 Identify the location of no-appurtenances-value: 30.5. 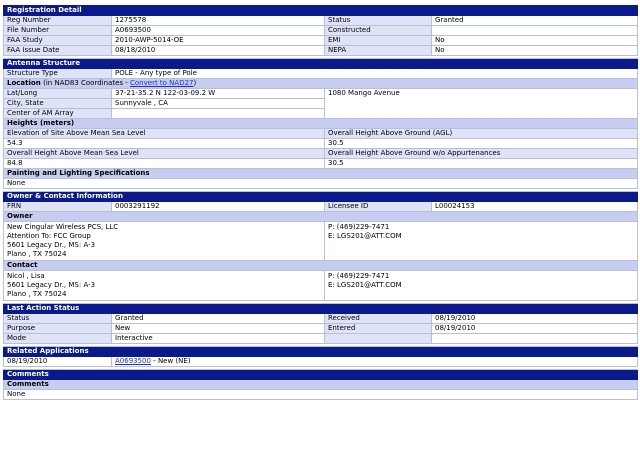
(481, 163).